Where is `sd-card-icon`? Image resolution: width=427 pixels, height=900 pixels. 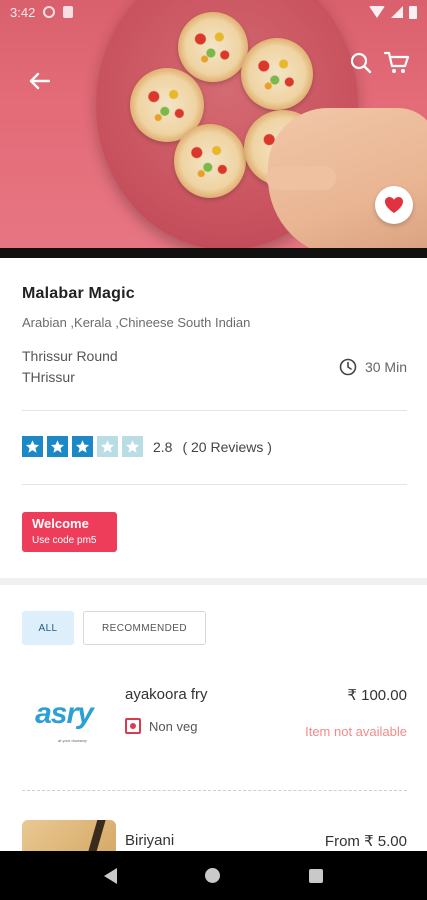
sd-card-icon is located at coordinates (68, 12).